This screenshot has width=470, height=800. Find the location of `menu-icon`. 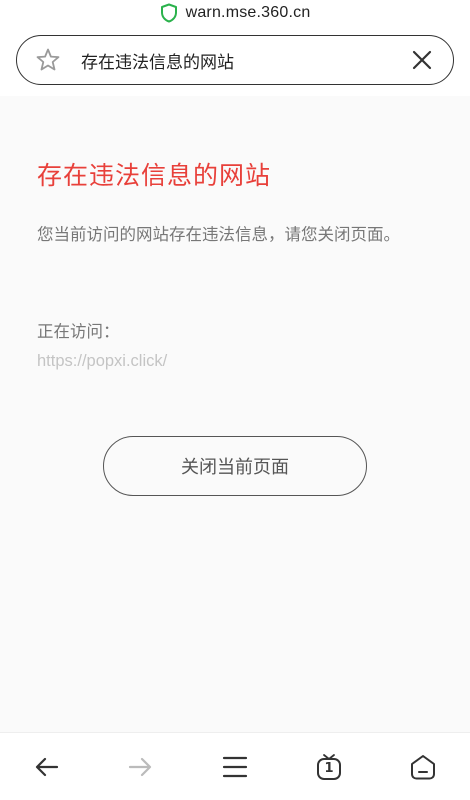

menu-icon is located at coordinates (235, 767).